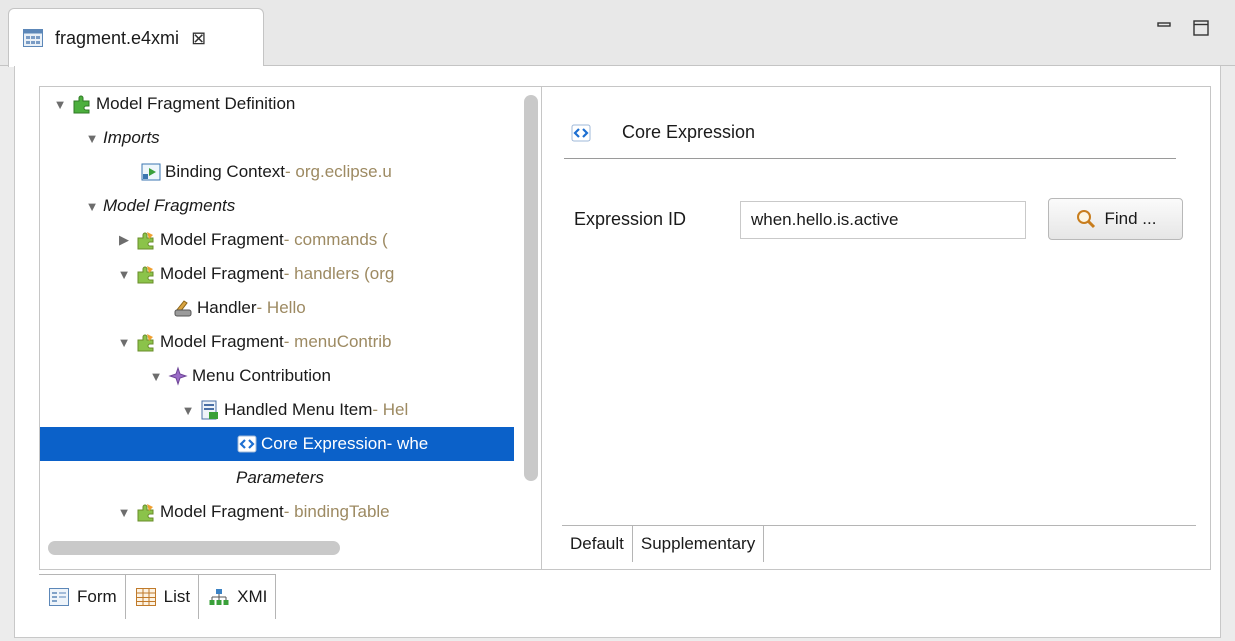  What do you see at coordinates (131, 137) in the screenshot?
I see `tree-row-label: Imports` at bounding box center [131, 137].